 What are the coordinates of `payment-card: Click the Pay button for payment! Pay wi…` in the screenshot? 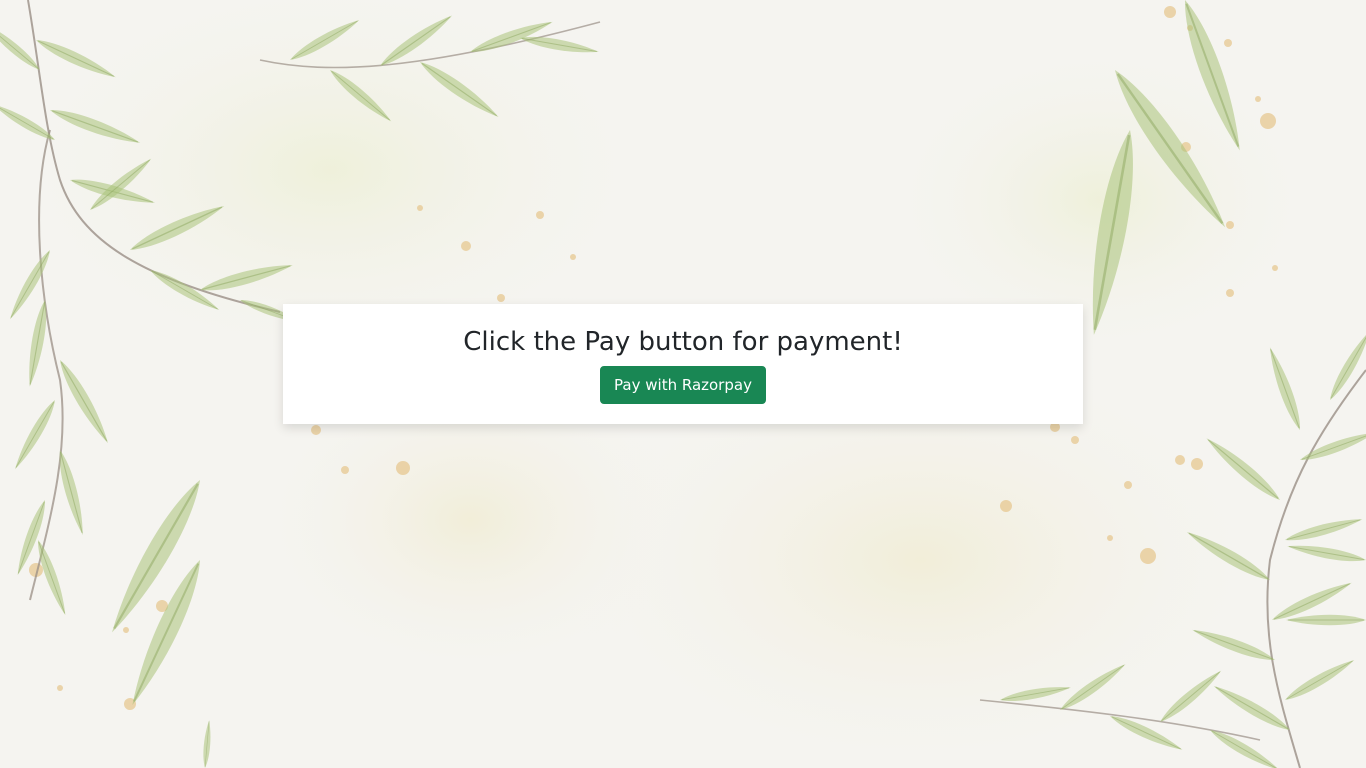 It's located at (683, 364).